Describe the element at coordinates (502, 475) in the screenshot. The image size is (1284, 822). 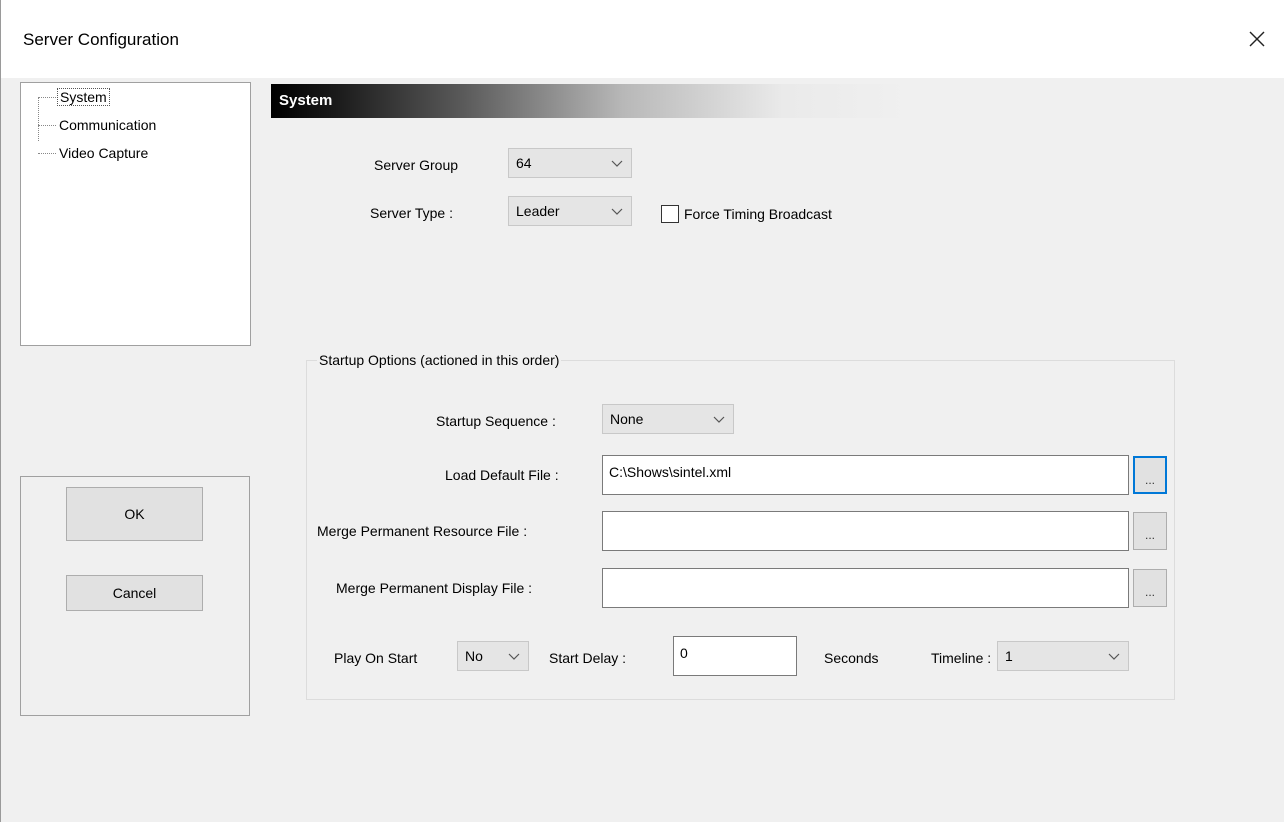
I see `load-default-file-label: Load Default File :` at that location.